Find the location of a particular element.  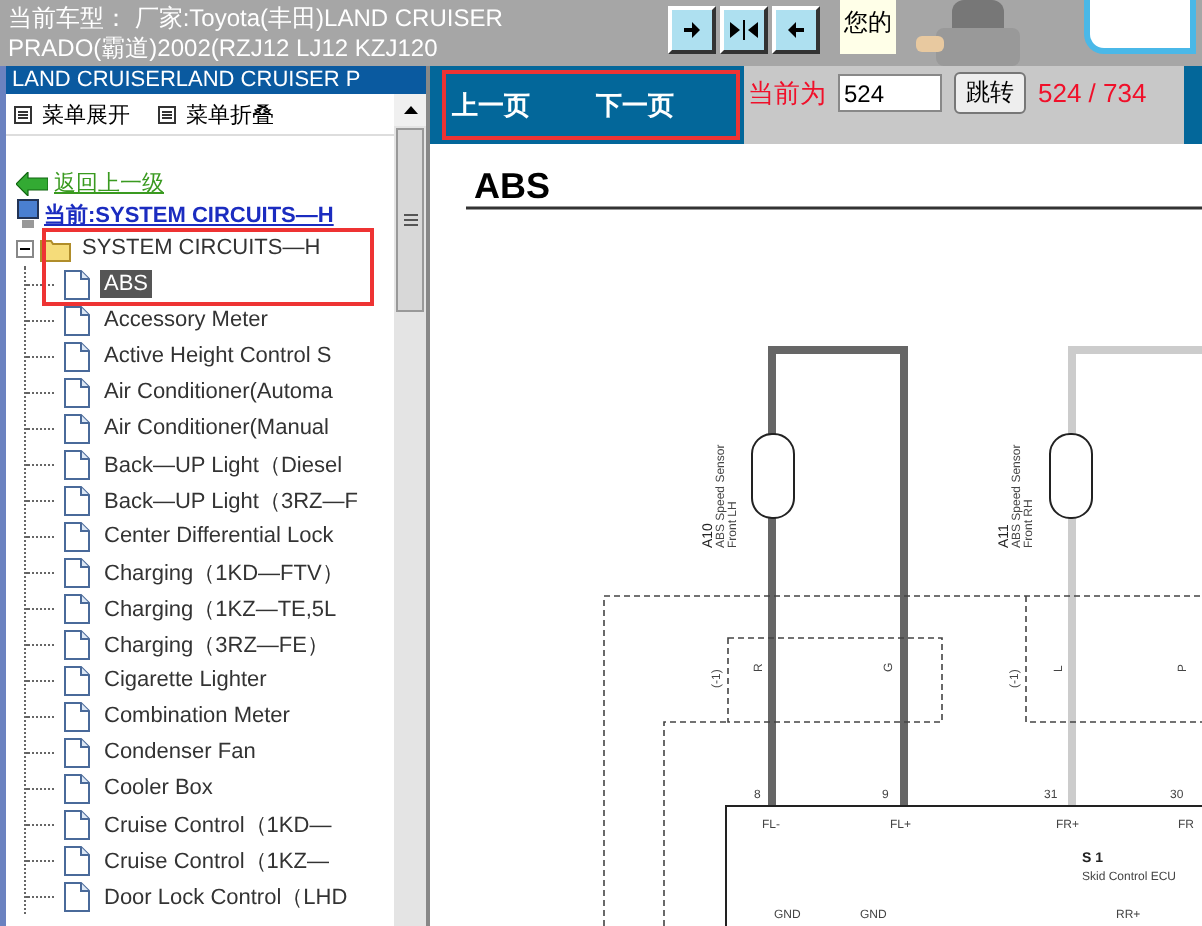

grip-icon is located at coordinates (410, 220).